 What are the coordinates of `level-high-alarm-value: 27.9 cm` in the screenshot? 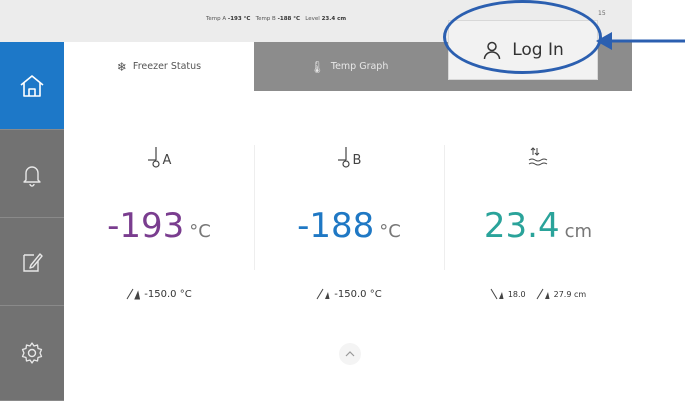 It's located at (570, 294).